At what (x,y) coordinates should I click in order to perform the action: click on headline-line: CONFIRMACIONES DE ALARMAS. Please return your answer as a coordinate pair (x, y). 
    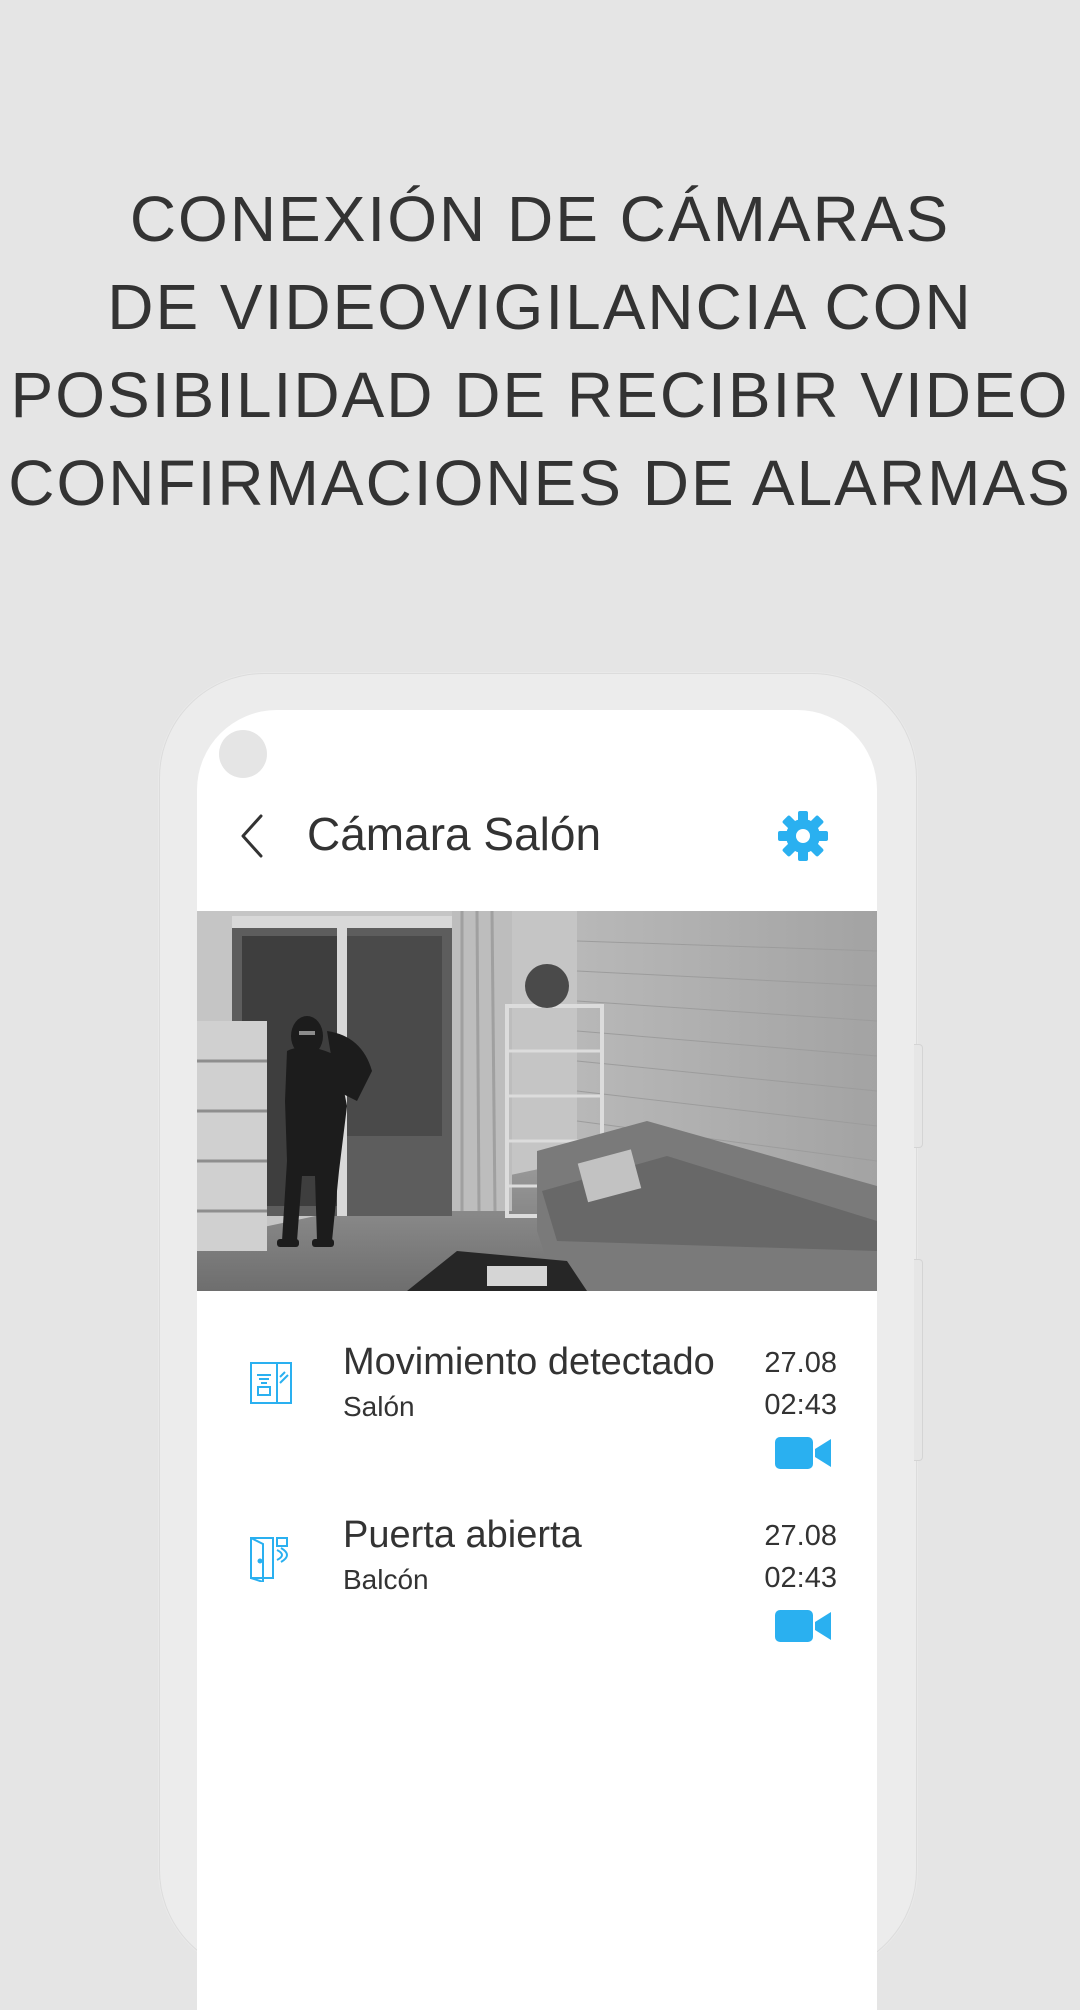
    Looking at the image, I should click on (540, 483).